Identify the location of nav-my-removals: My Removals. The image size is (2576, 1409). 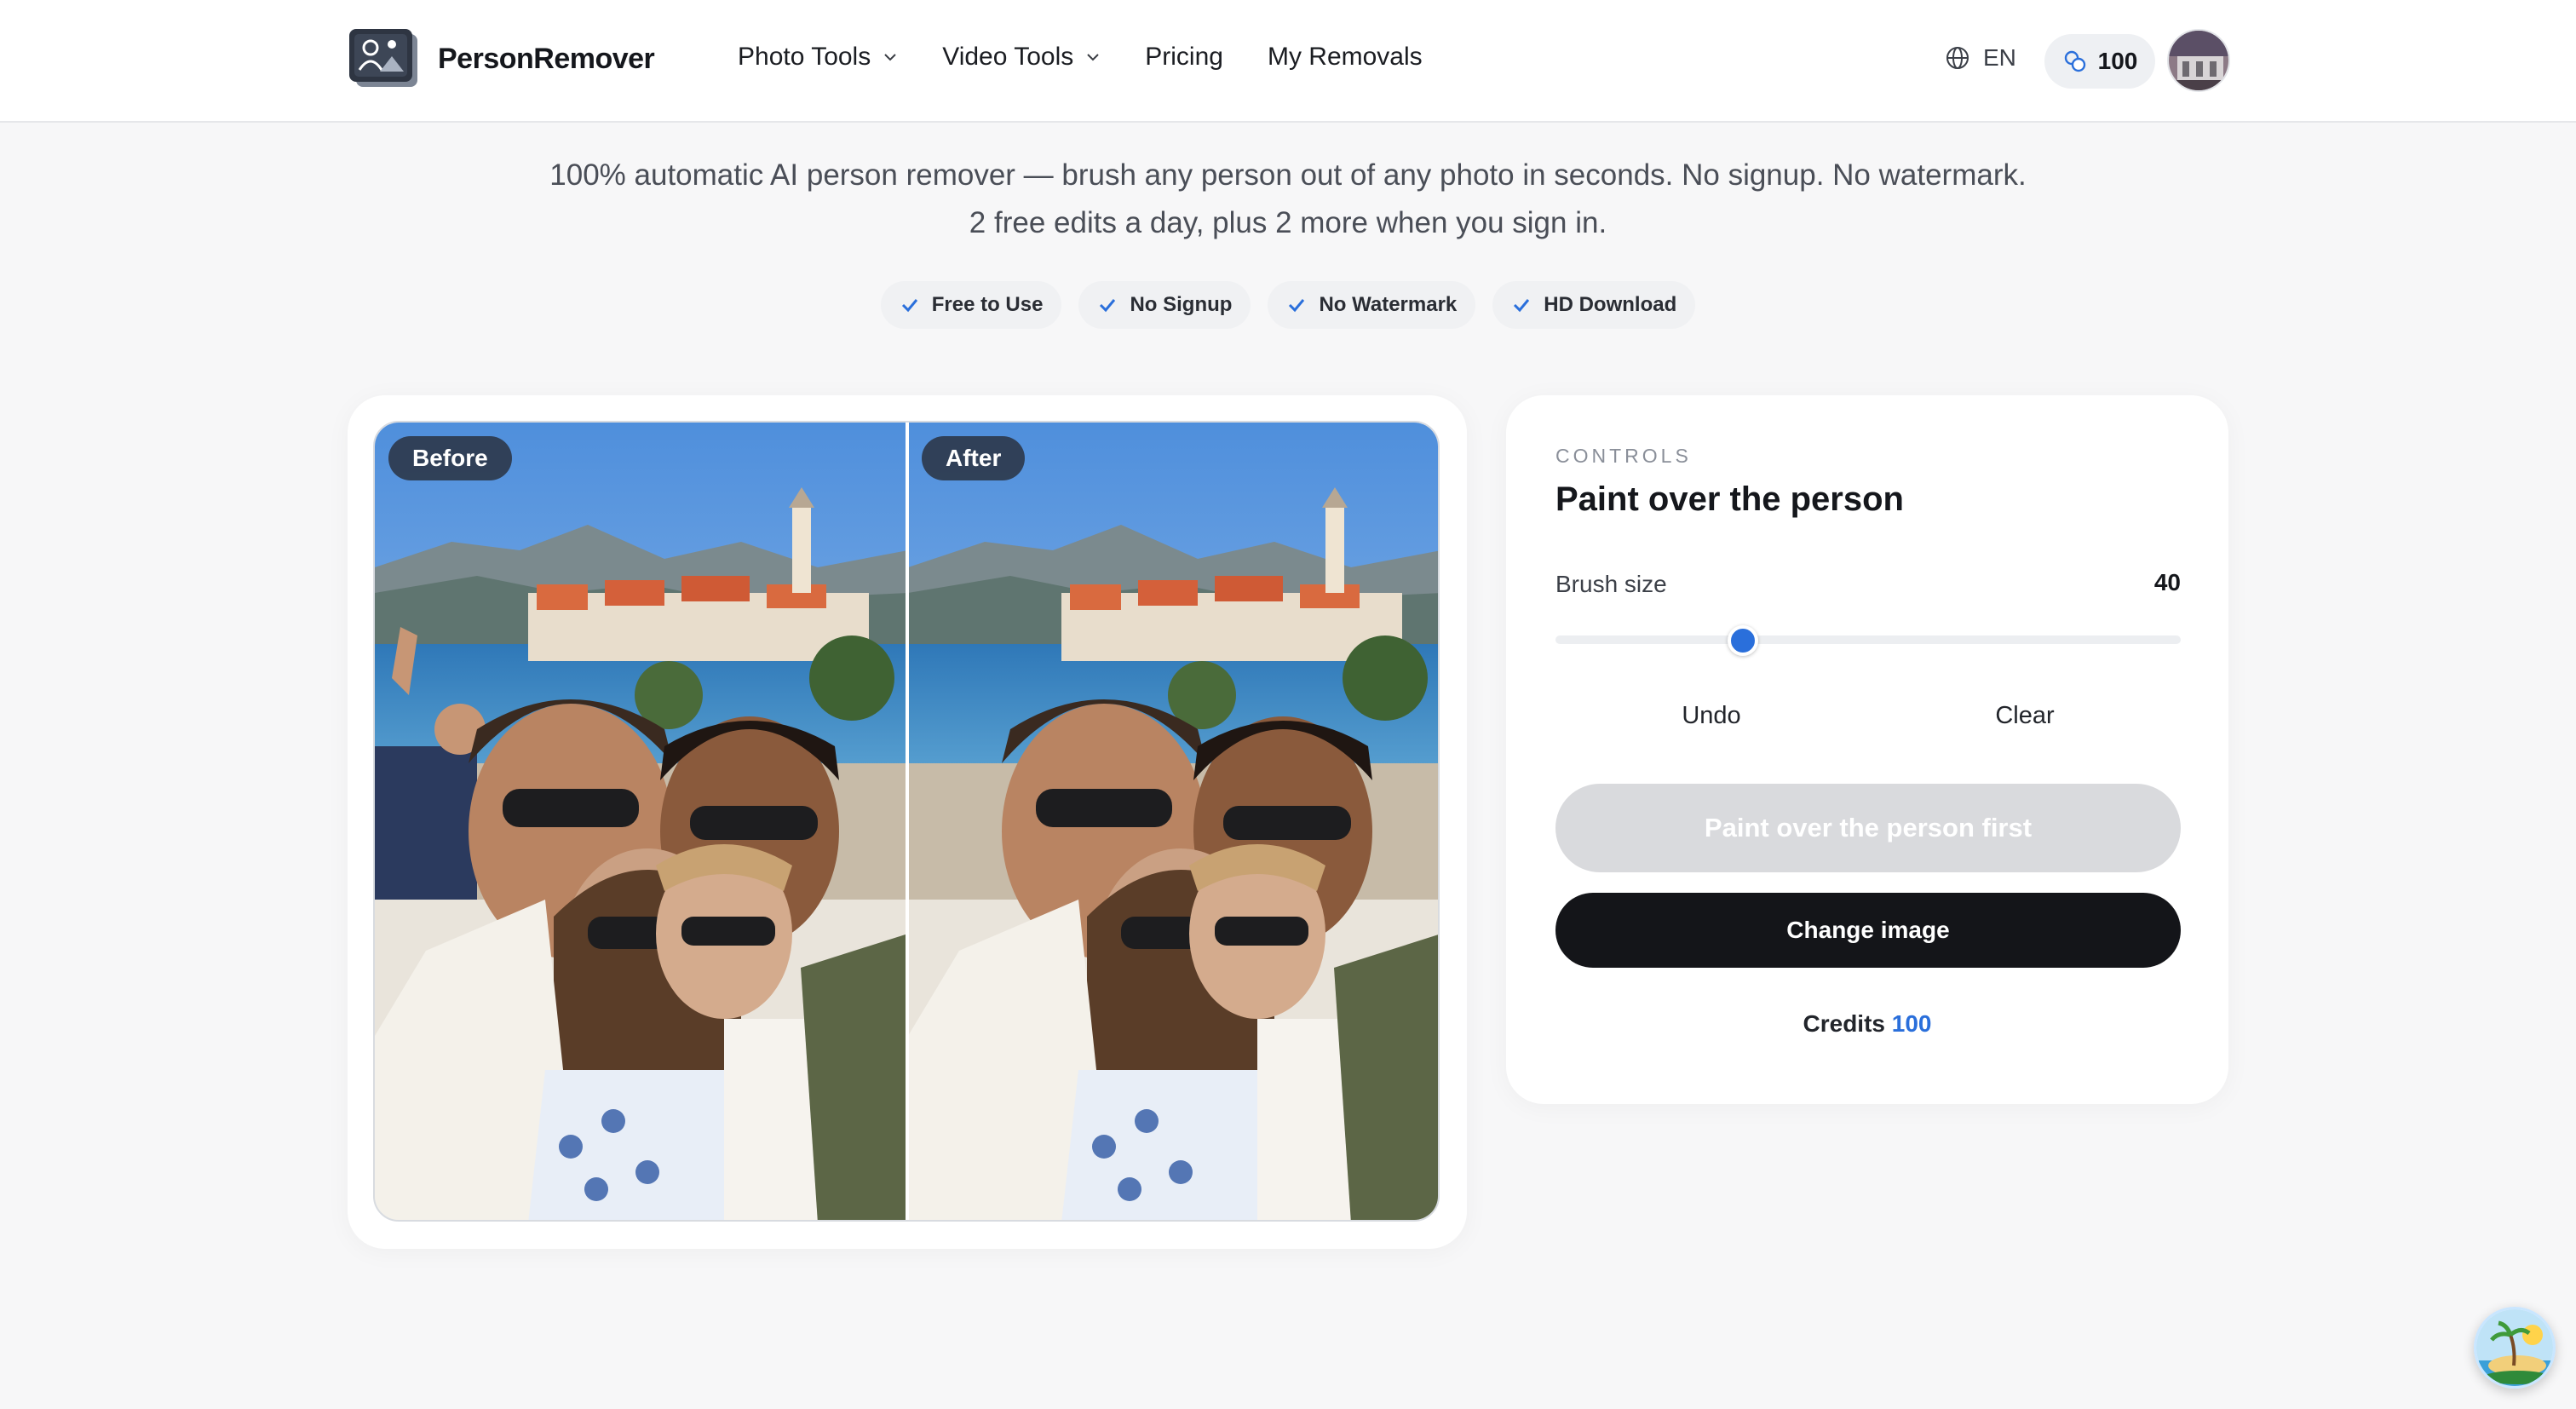
(1346, 57).